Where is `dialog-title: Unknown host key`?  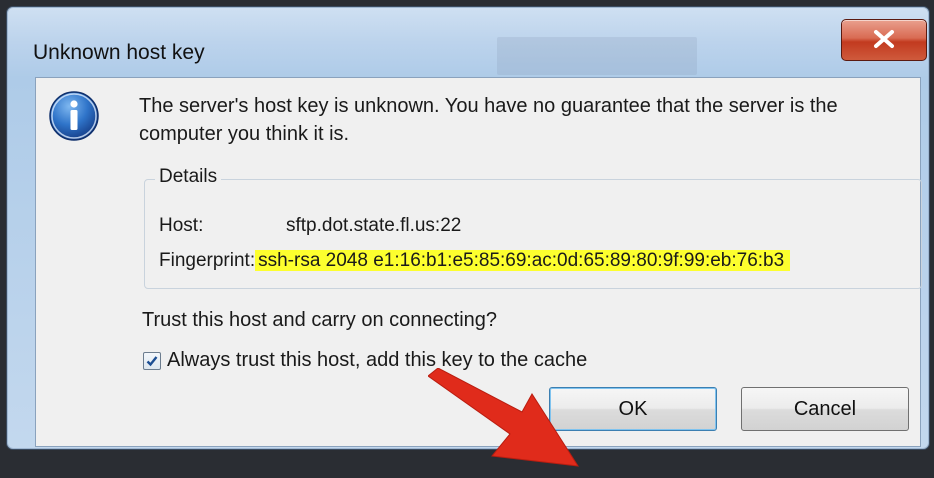 dialog-title: Unknown host key is located at coordinates (119, 52).